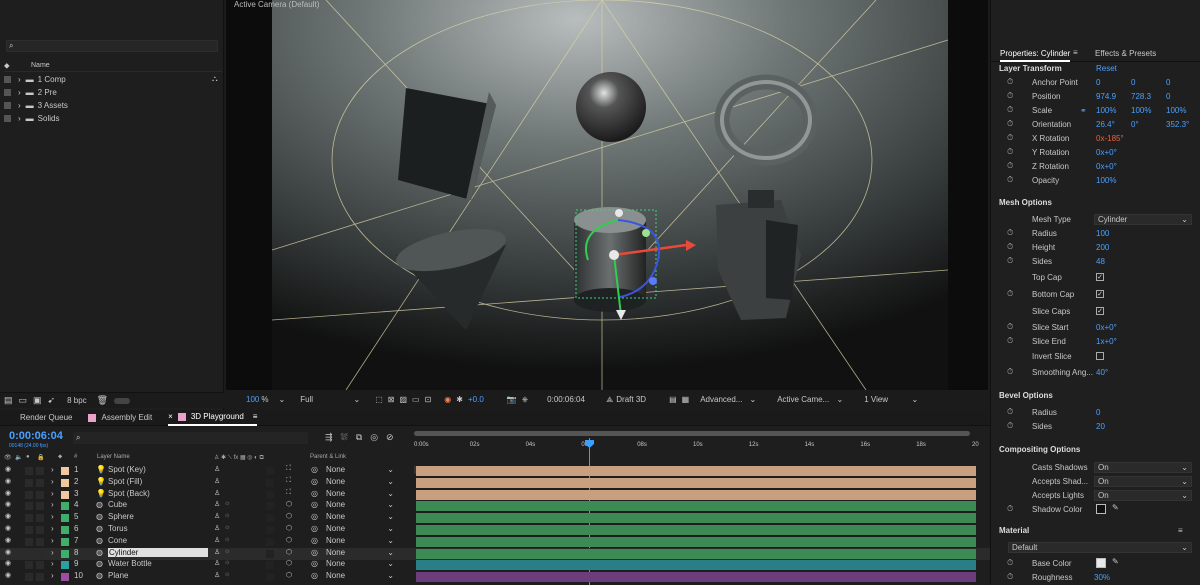 The image size is (1200, 585). Describe the element at coordinates (158, 552) in the screenshot. I see `layer-name: Cylinder` at that location.